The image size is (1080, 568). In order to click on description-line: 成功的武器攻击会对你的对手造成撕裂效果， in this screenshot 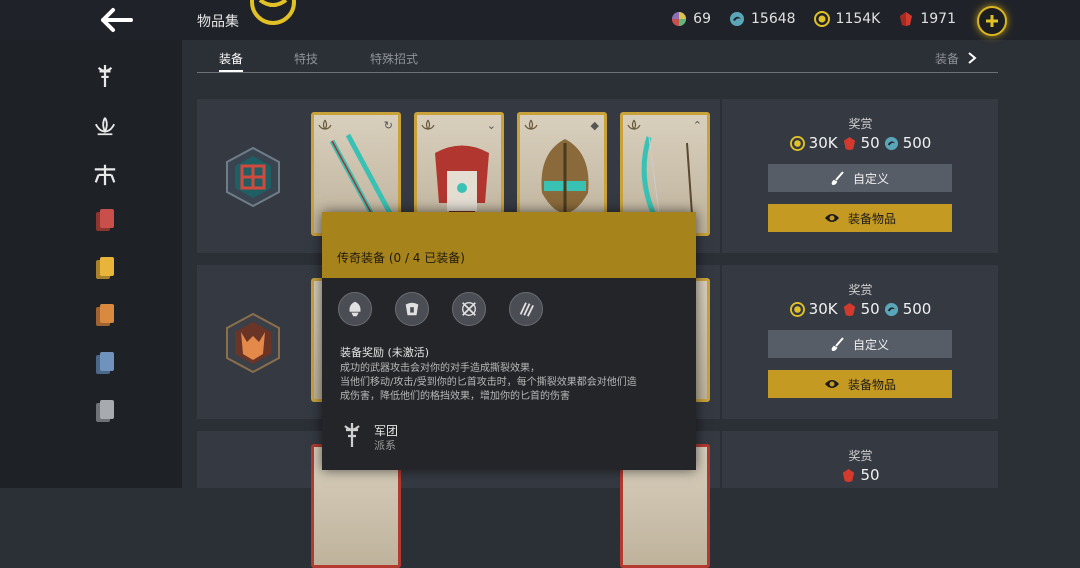, I will do `click(440, 368)`.